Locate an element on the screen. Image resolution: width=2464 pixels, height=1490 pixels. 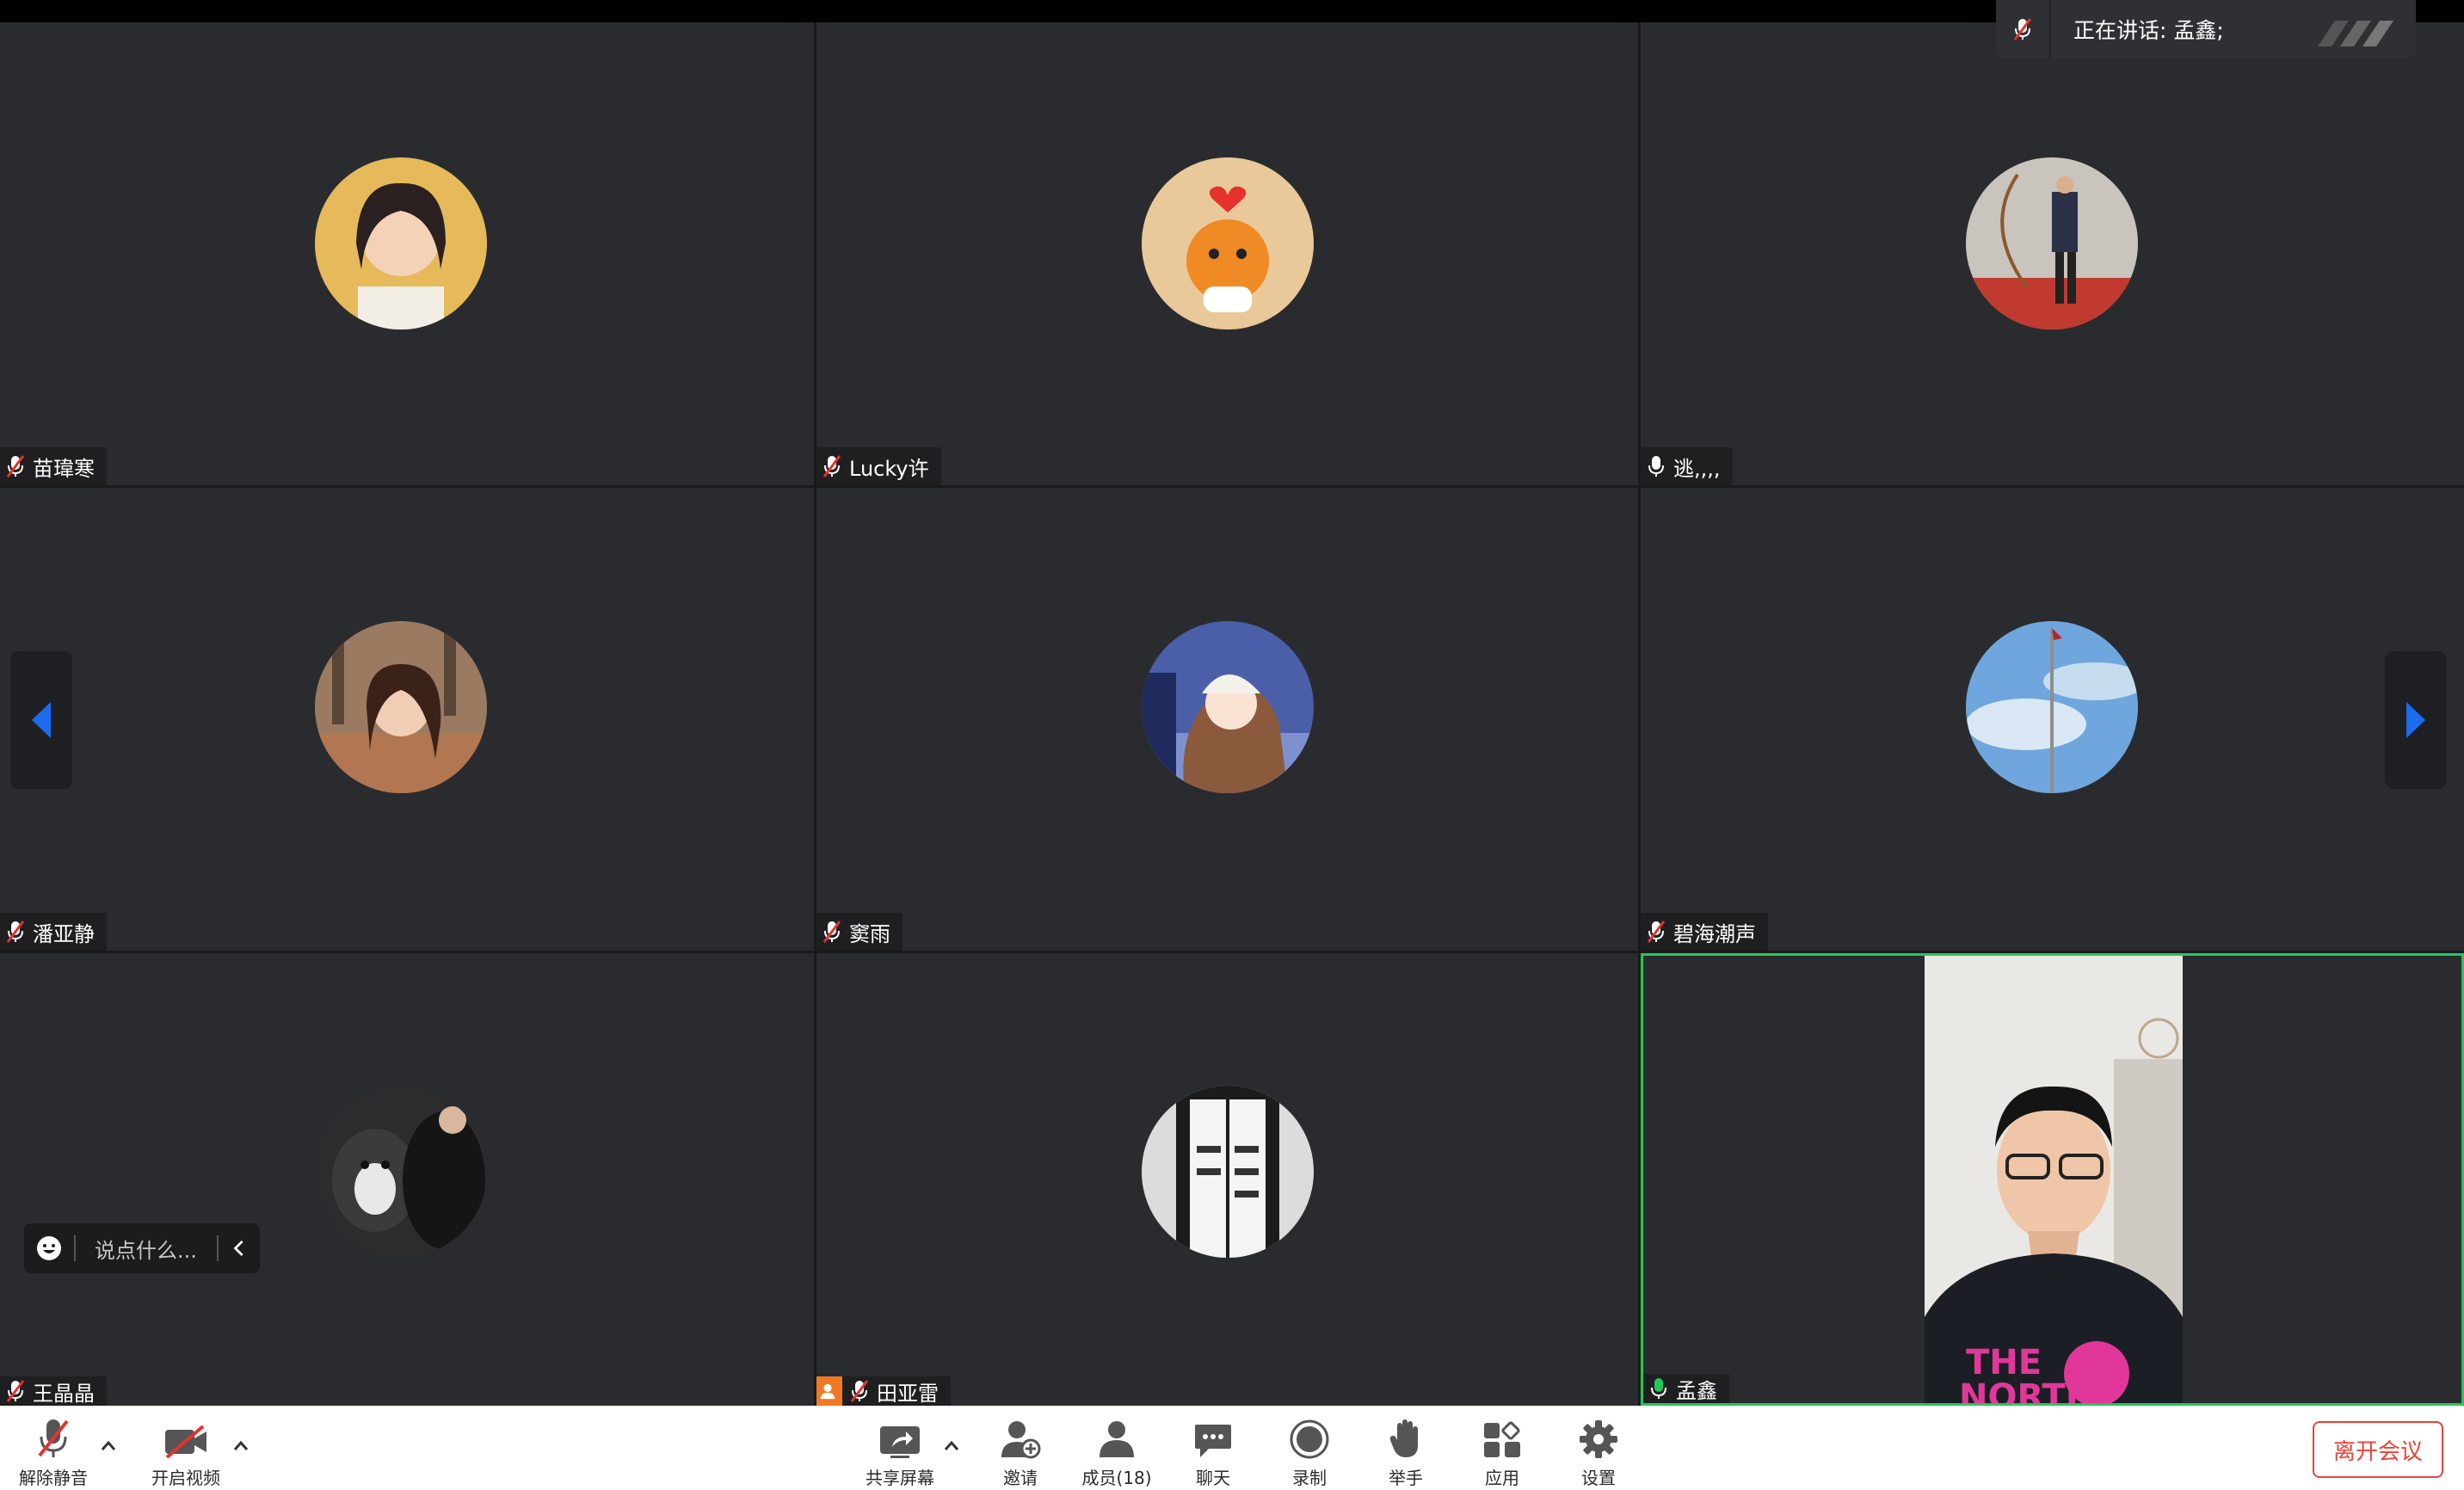
next-page-button is located at coordinates (2416, 720).